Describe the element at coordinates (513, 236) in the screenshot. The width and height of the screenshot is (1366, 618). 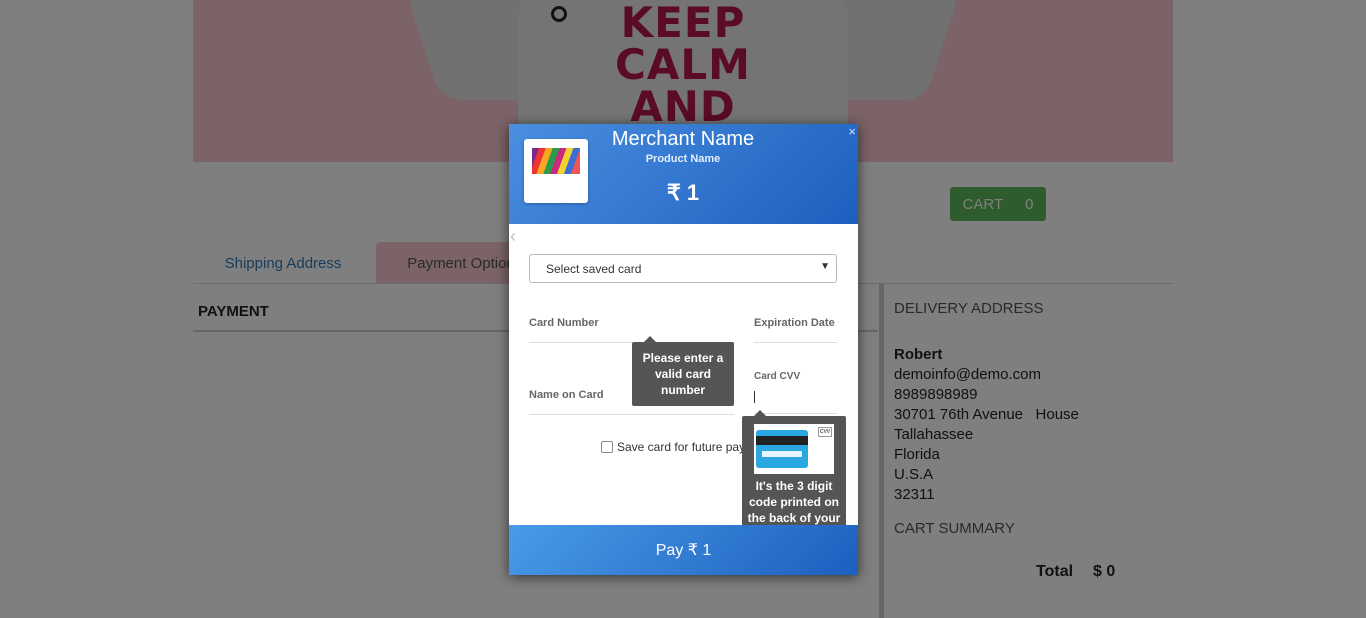
I see `back-arrow-icon: ‹` at that location.